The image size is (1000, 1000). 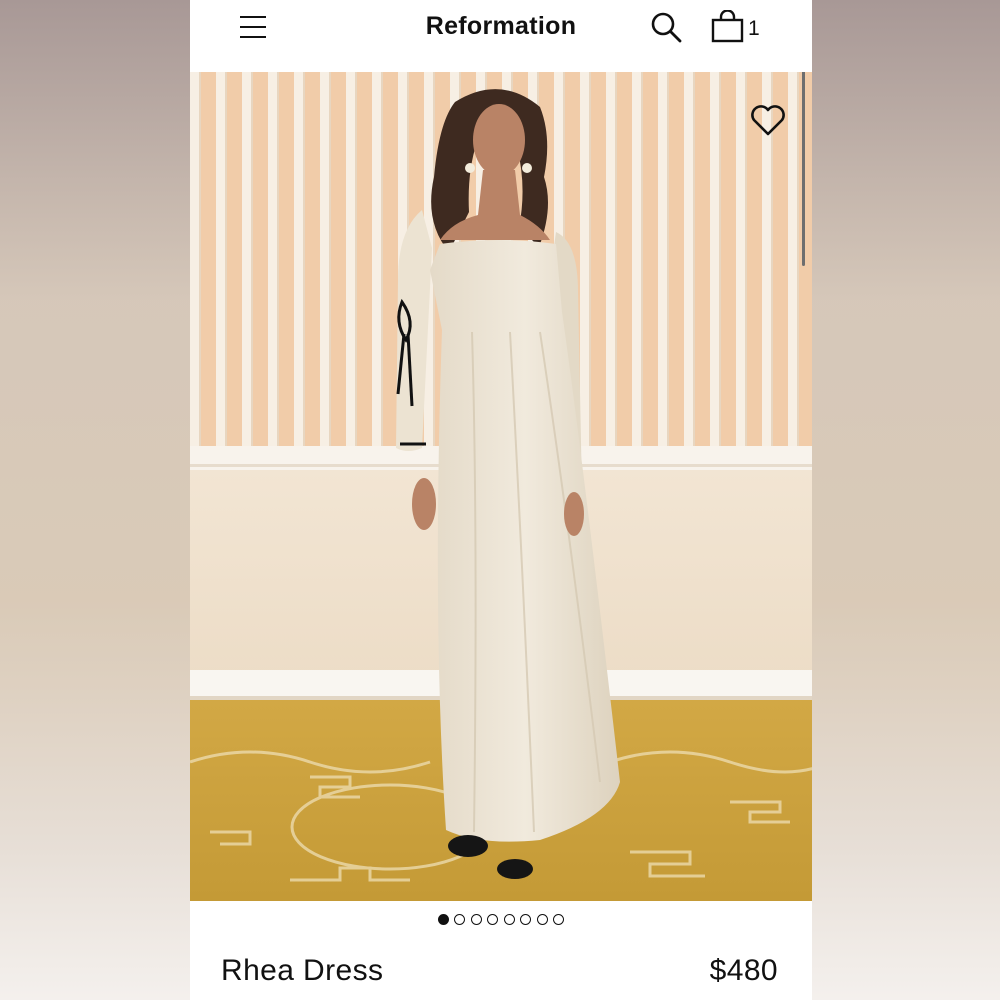 What do you see at coordinates (728, 27) in the screenshot?
I see `shopping-bag-icon` at bounding box center [728, 27].